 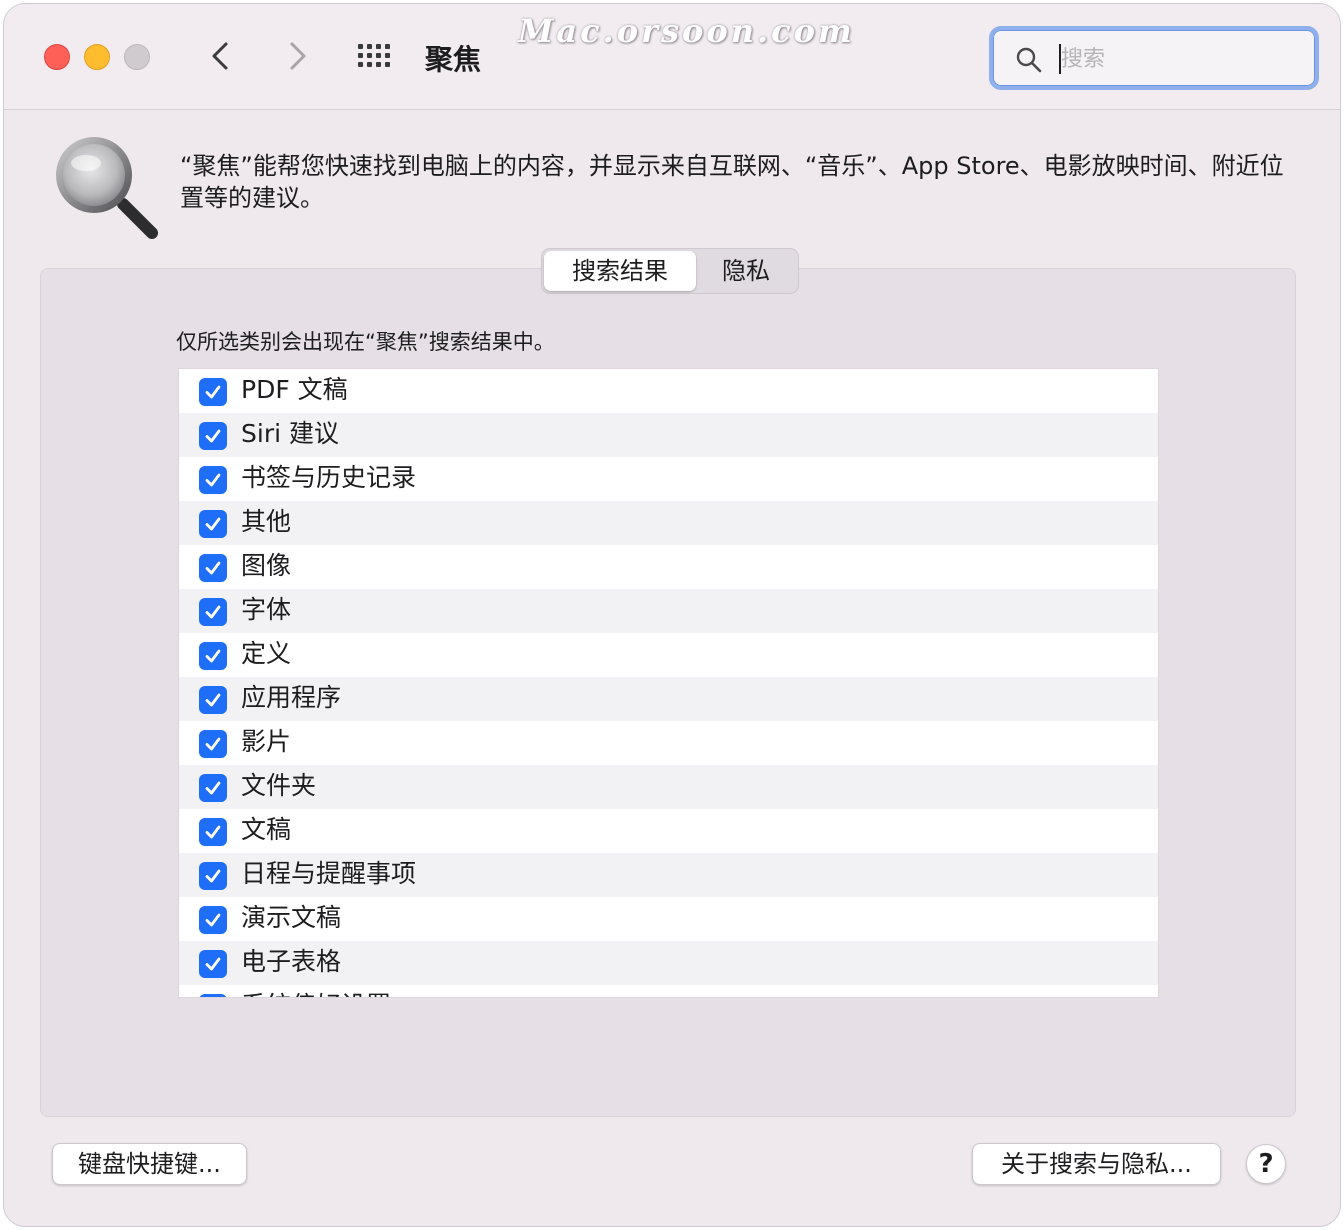 What do you see at coordinates (668, 787) in the screenshot?
I see `list-item: 文件夹` at bounding box center [668, 787].